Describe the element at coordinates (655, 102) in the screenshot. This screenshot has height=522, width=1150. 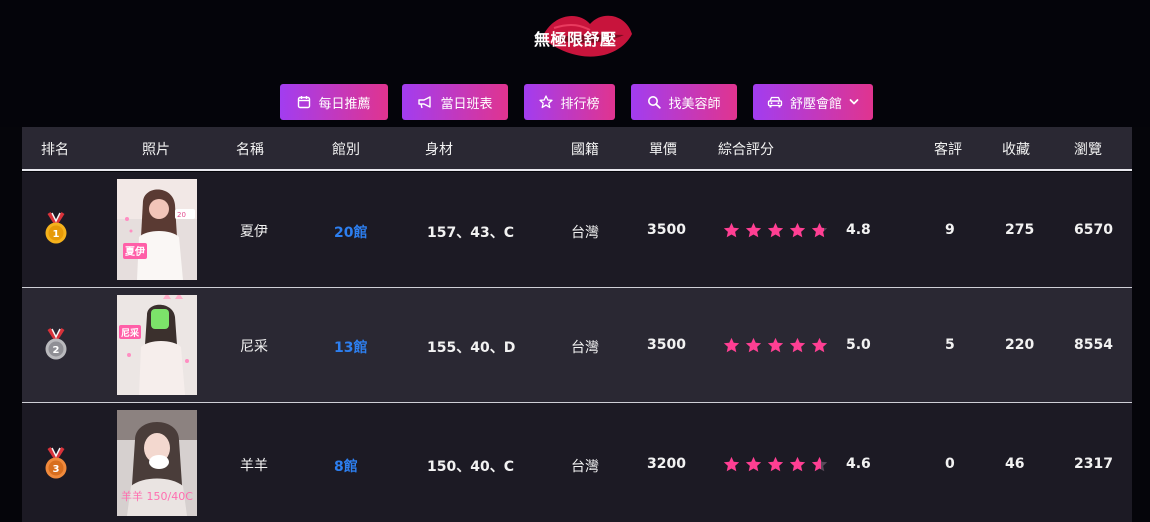
I see `search-icon` at that location.